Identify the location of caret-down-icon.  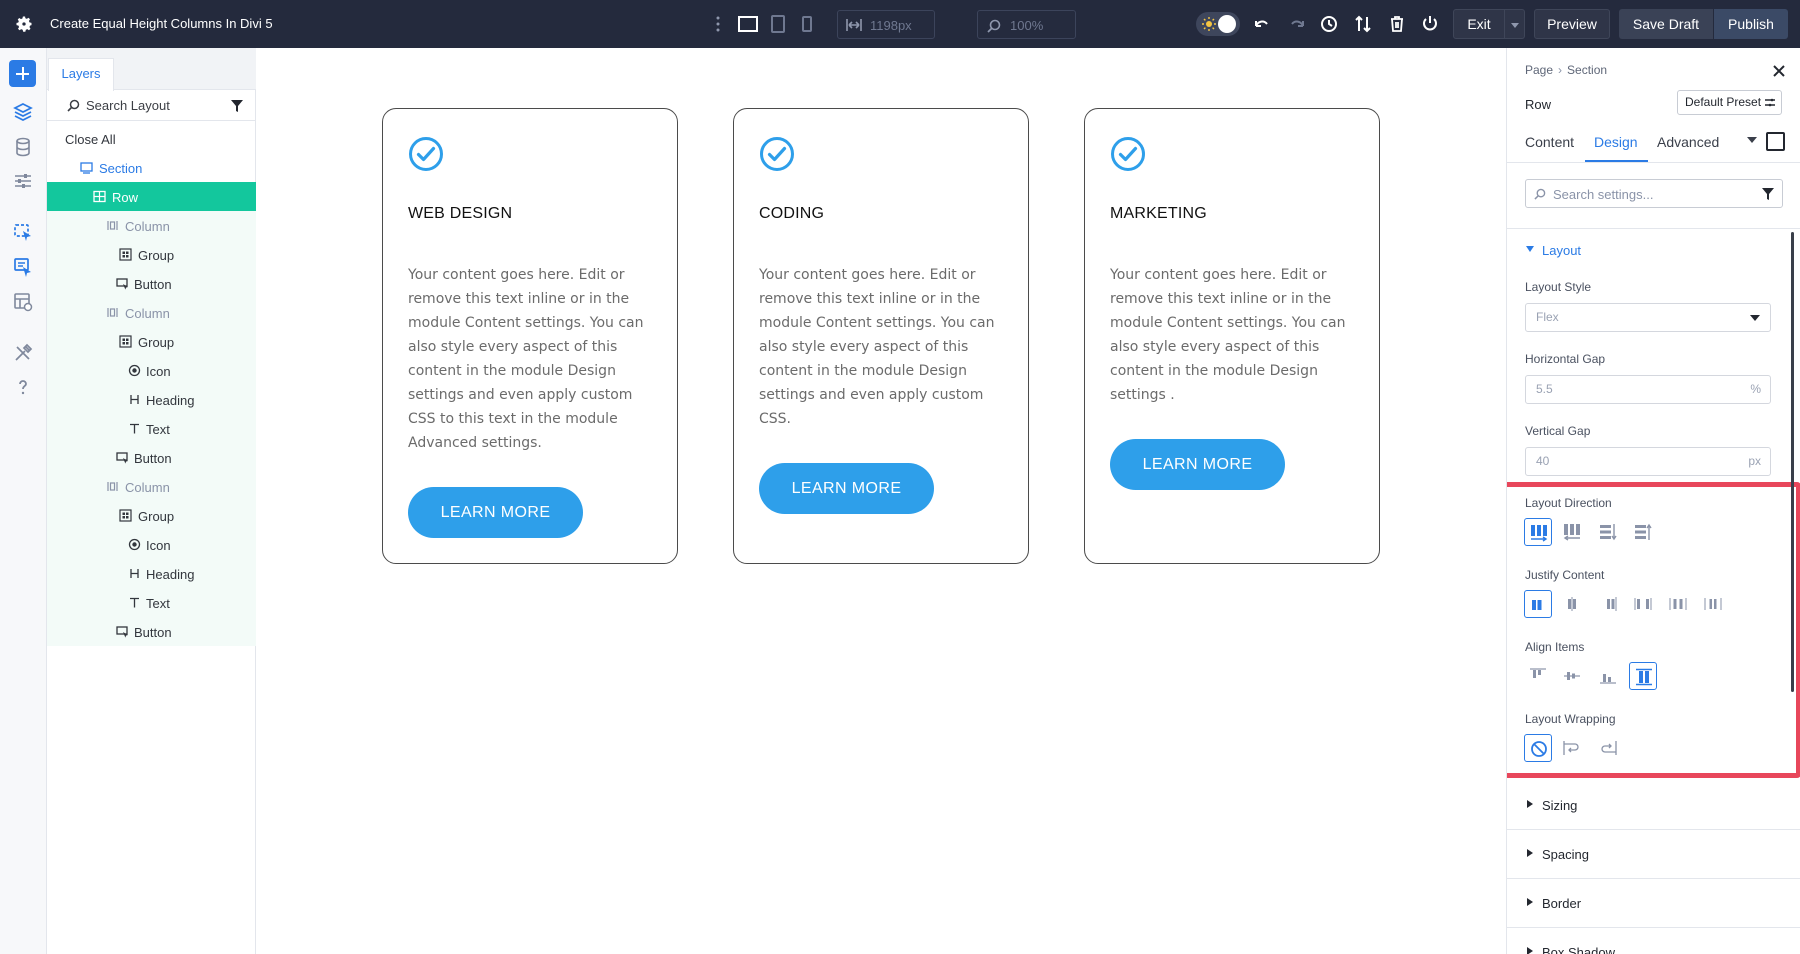
(1530, 249).